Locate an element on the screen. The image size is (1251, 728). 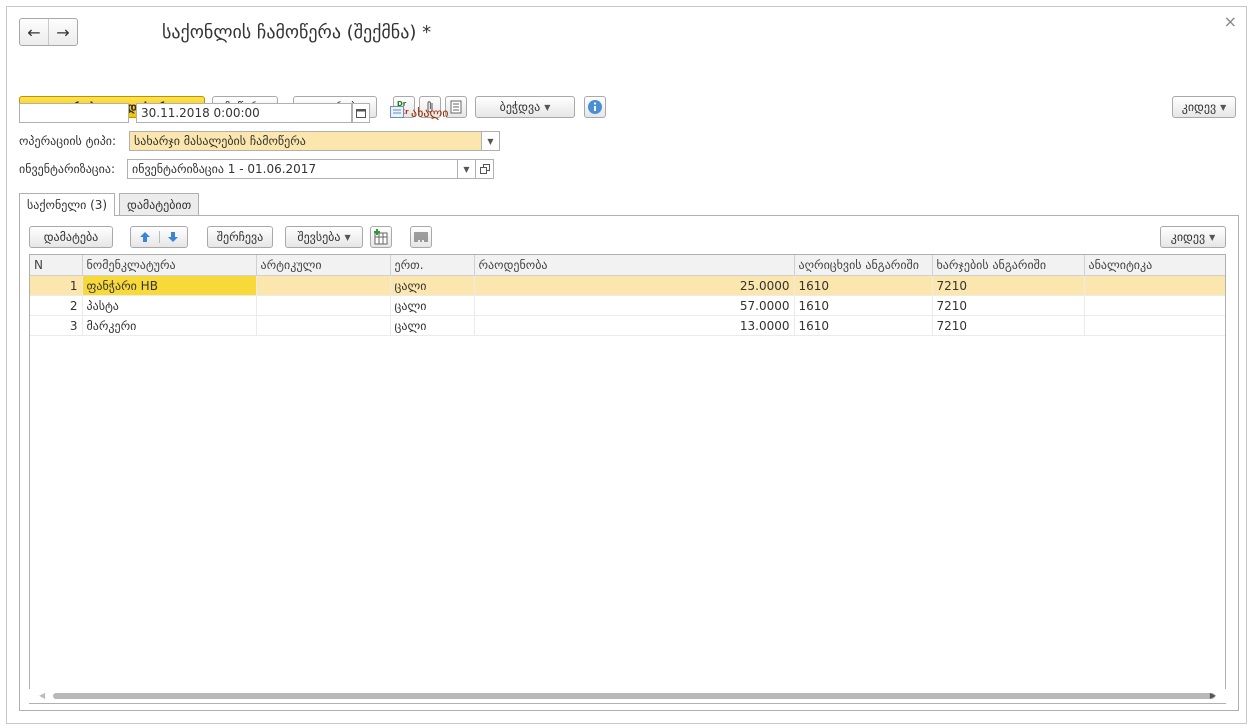
fill-label: შევსება is located at coordinates (319, 237).